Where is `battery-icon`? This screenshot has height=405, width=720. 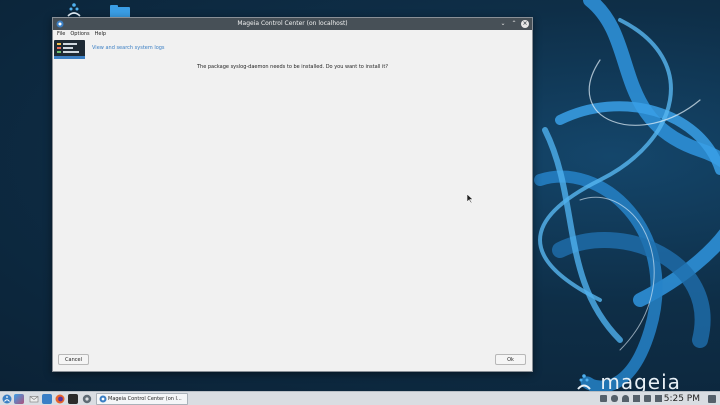
battery-icon is located at coordinates (647, 398).